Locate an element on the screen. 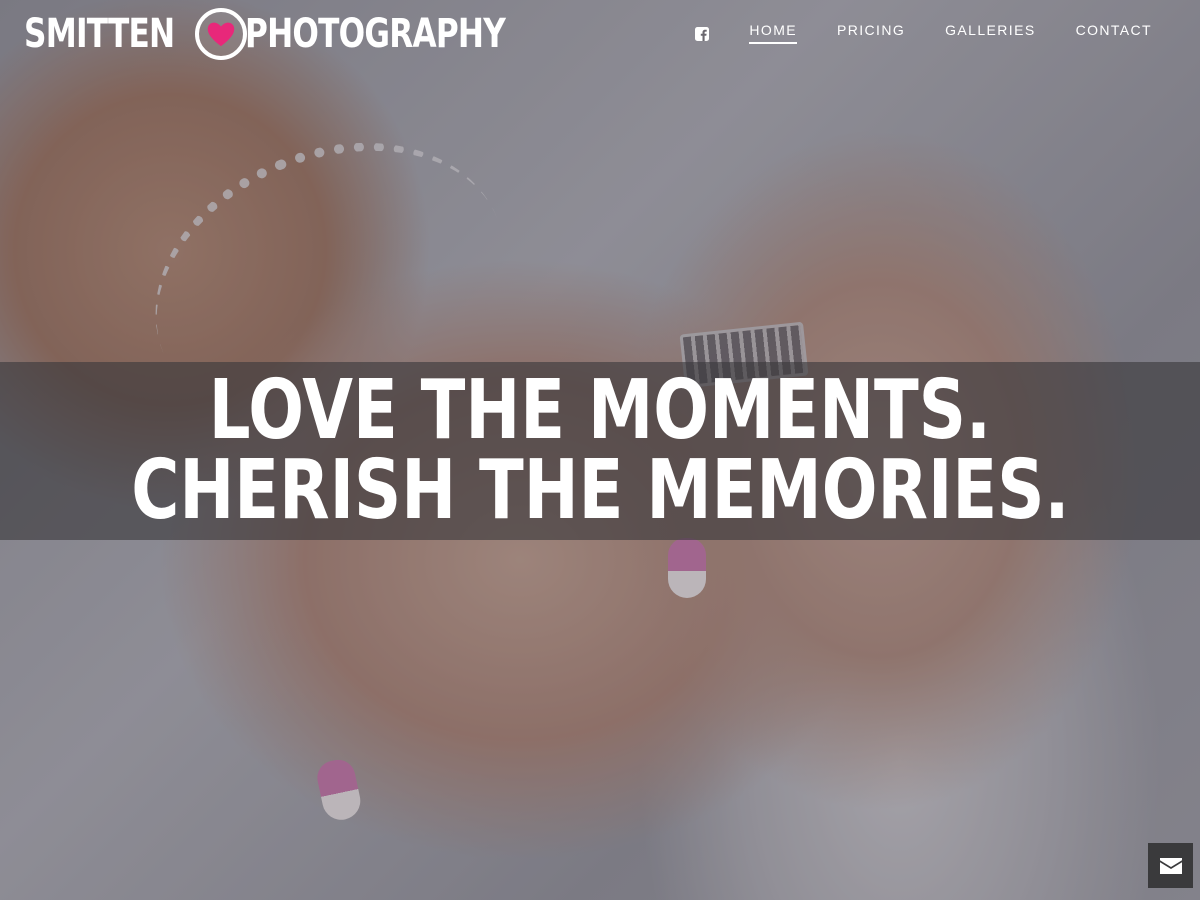  nav-item-home: HOME is located at coordinates (773, 33).